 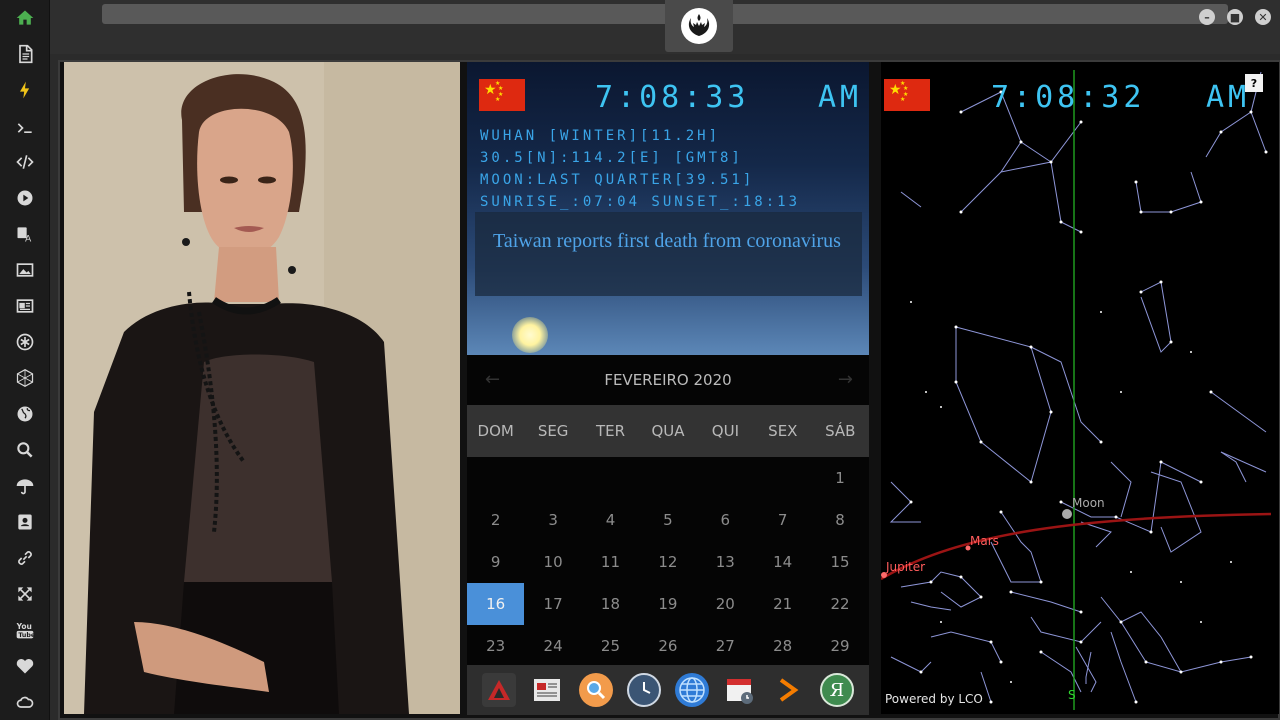 What do you see at coordinates (740, 690) in the screenshot?
I see `calendar-app-icon` at bounding box center [740, 690].